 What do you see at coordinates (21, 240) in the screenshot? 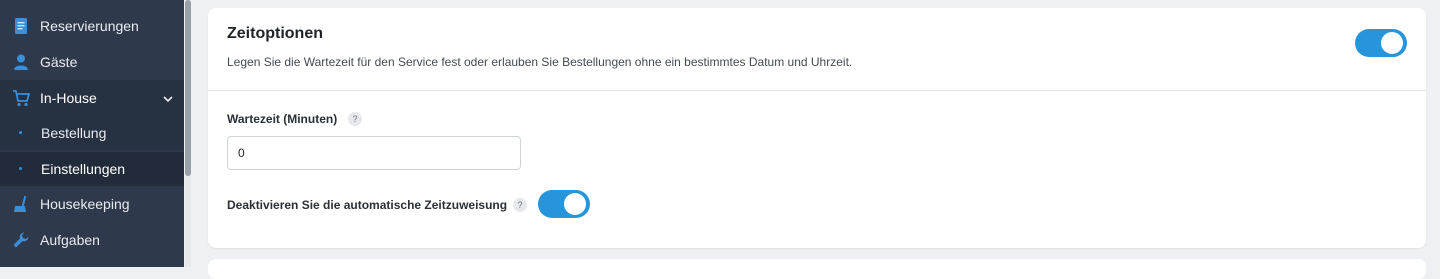
I see `wrench-icon` at bounding box center [21, 240].